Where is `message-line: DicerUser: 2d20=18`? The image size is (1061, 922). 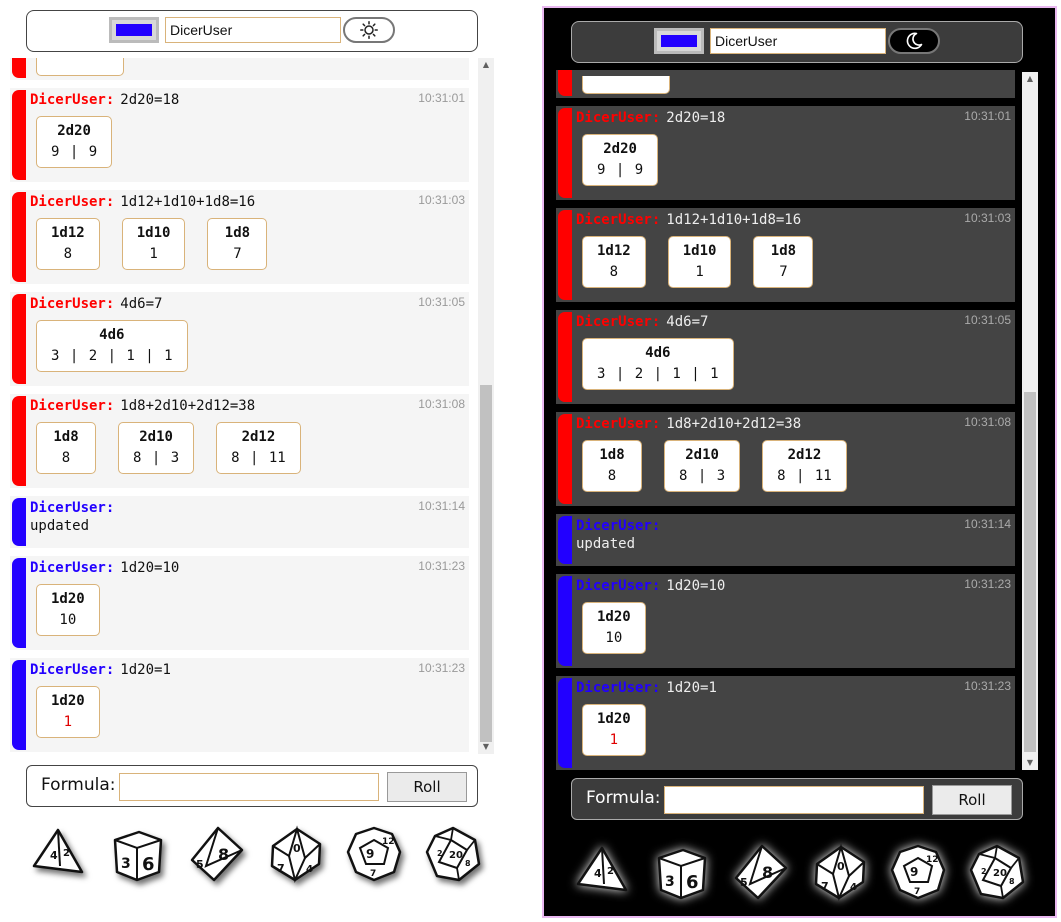
message-line: DicerUser: 2d20=18 is located at coordinates (650, 118).